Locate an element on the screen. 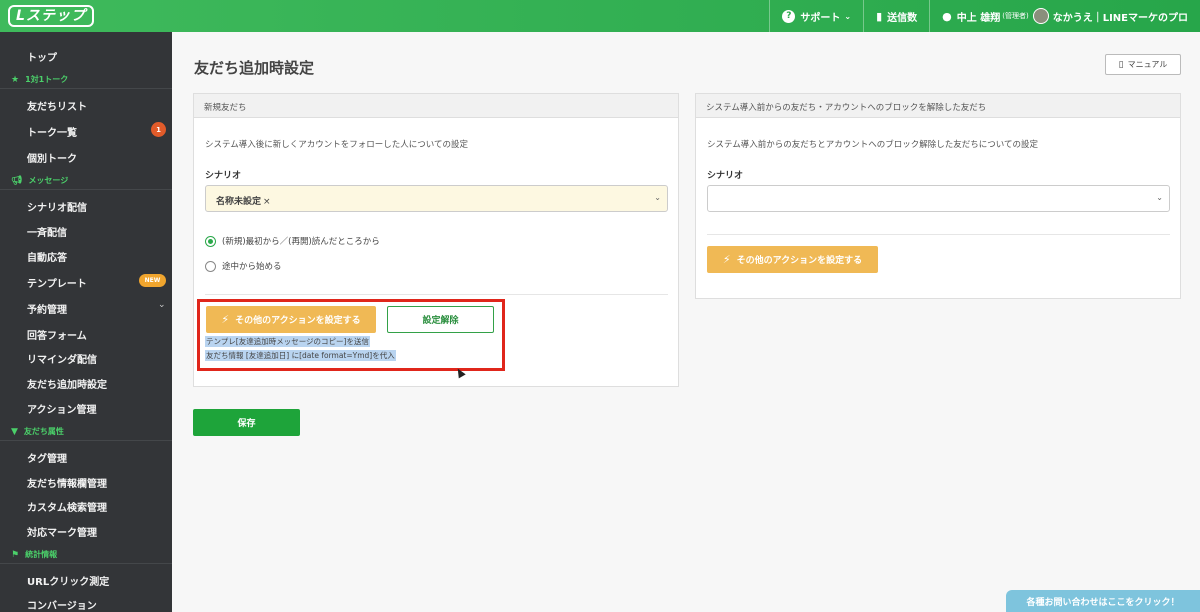 The height and width of the screenshot is (612, 1200). send-count-label: 送信数 is located at coordinates (902, 18).